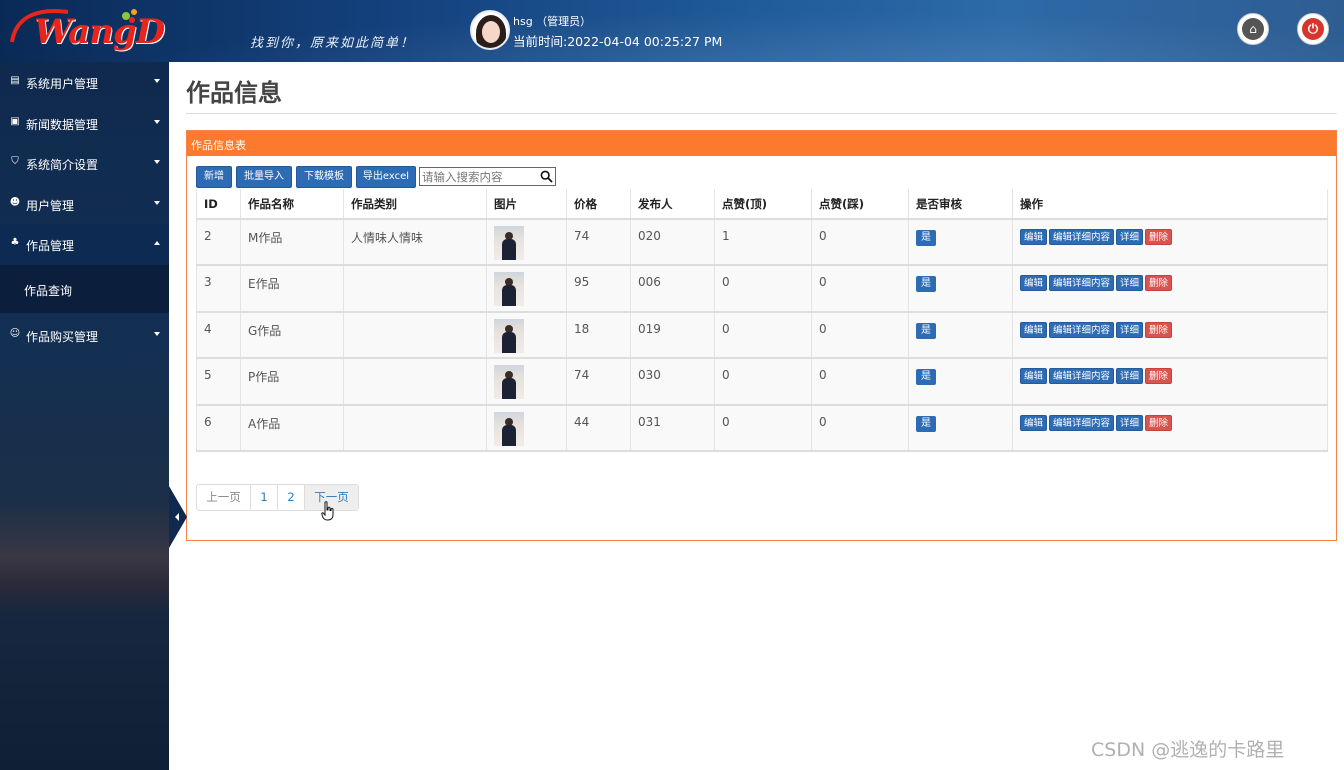  Describe the element at coordinates (598, 243) in the screenshot. I see `cell-price: 74` at that location.